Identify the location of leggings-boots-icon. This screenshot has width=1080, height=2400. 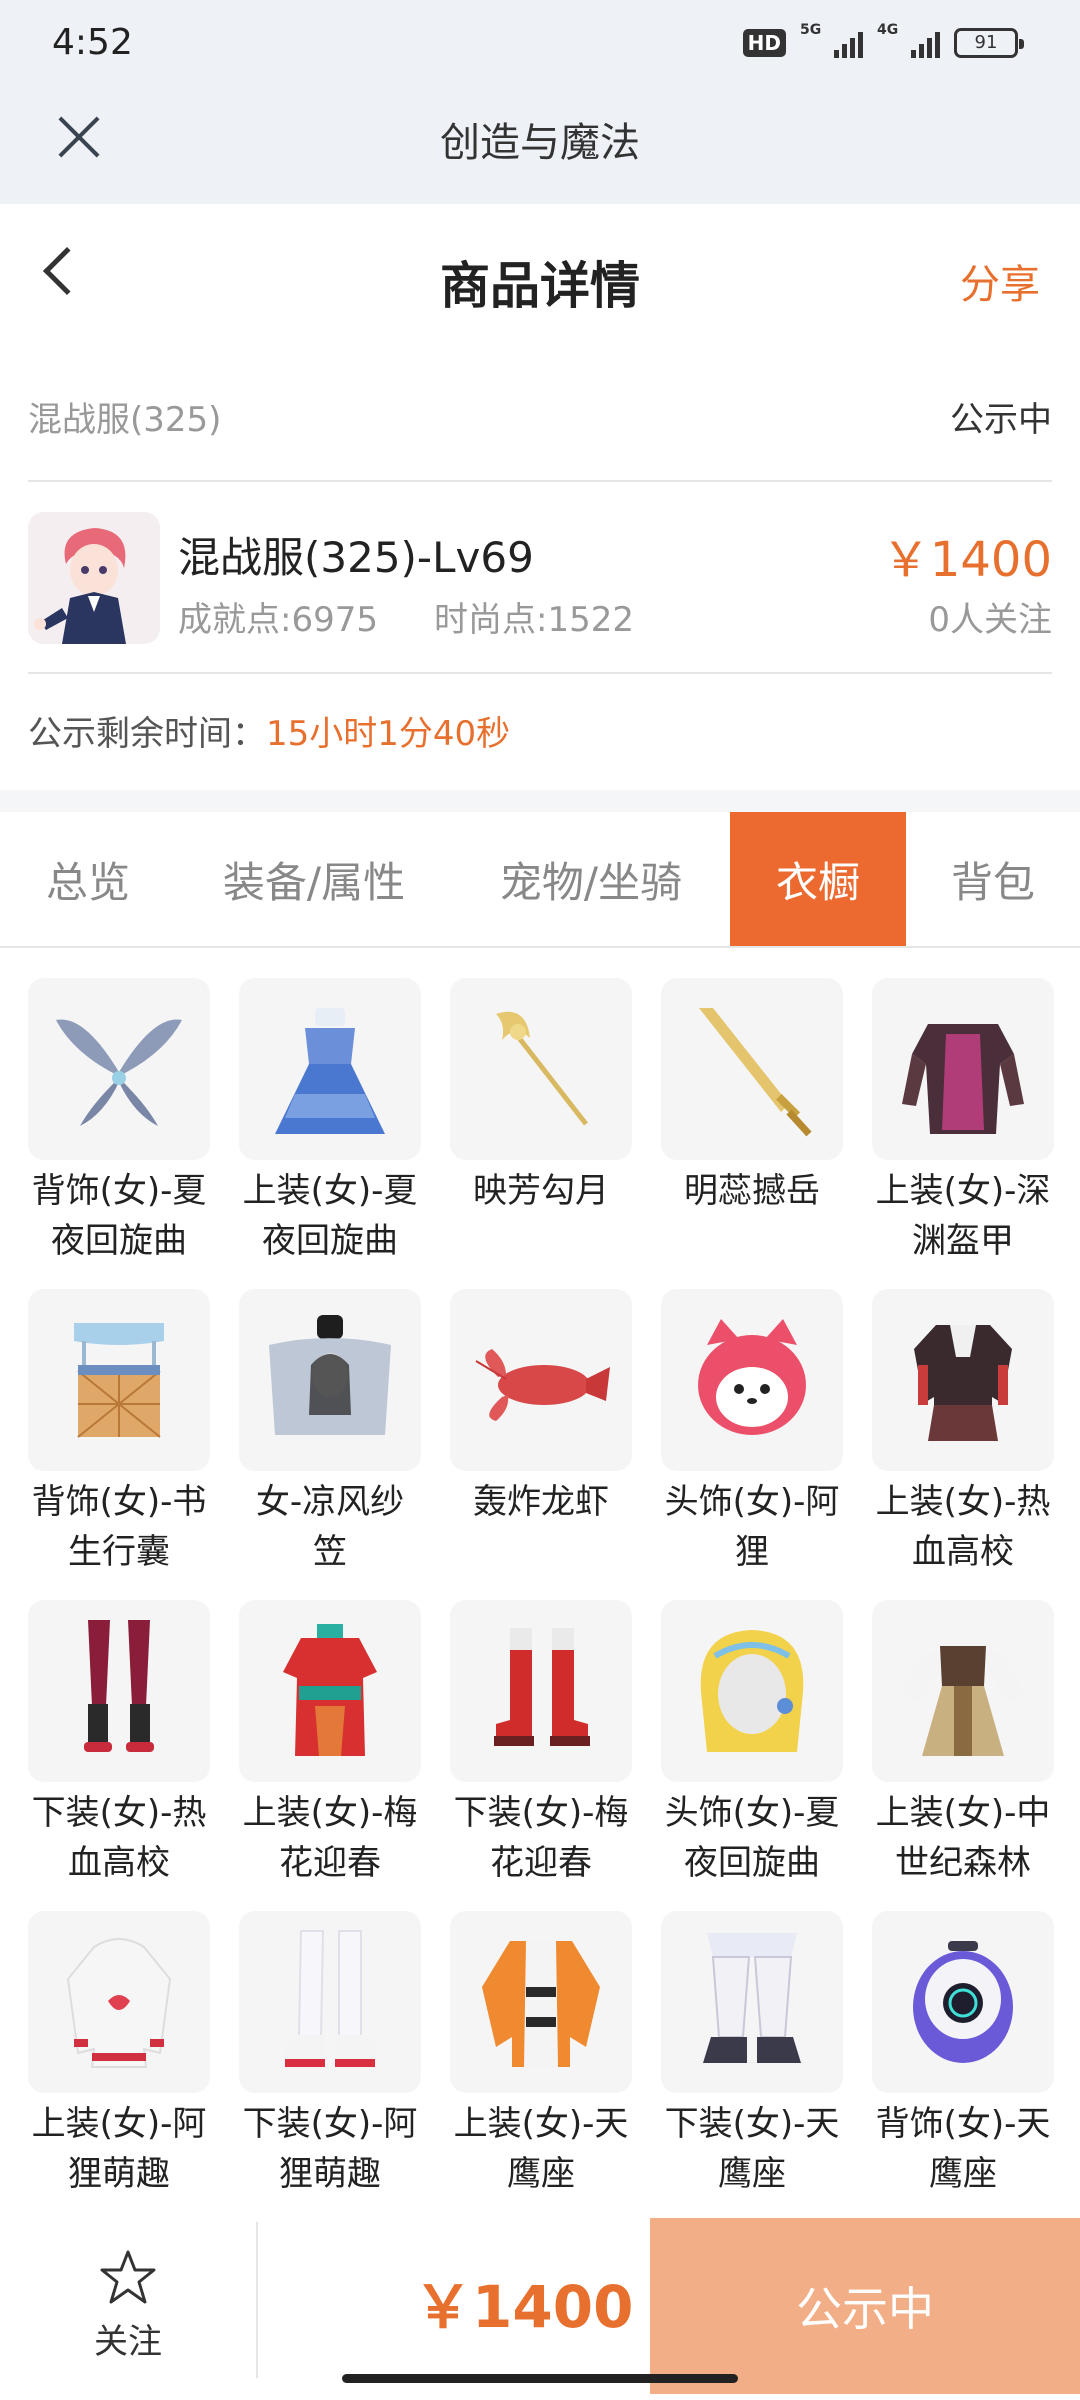
(119, 1691).